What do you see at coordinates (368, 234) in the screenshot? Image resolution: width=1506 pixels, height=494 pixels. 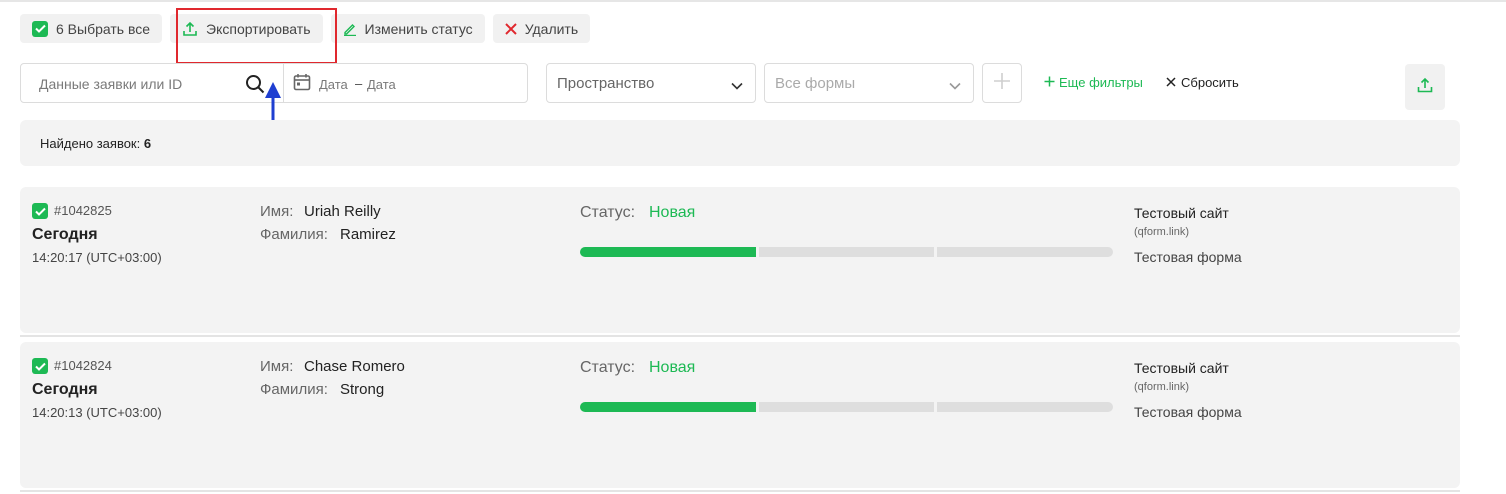 I see `surname-value: Ramirez` at bounding box center [368, 234].